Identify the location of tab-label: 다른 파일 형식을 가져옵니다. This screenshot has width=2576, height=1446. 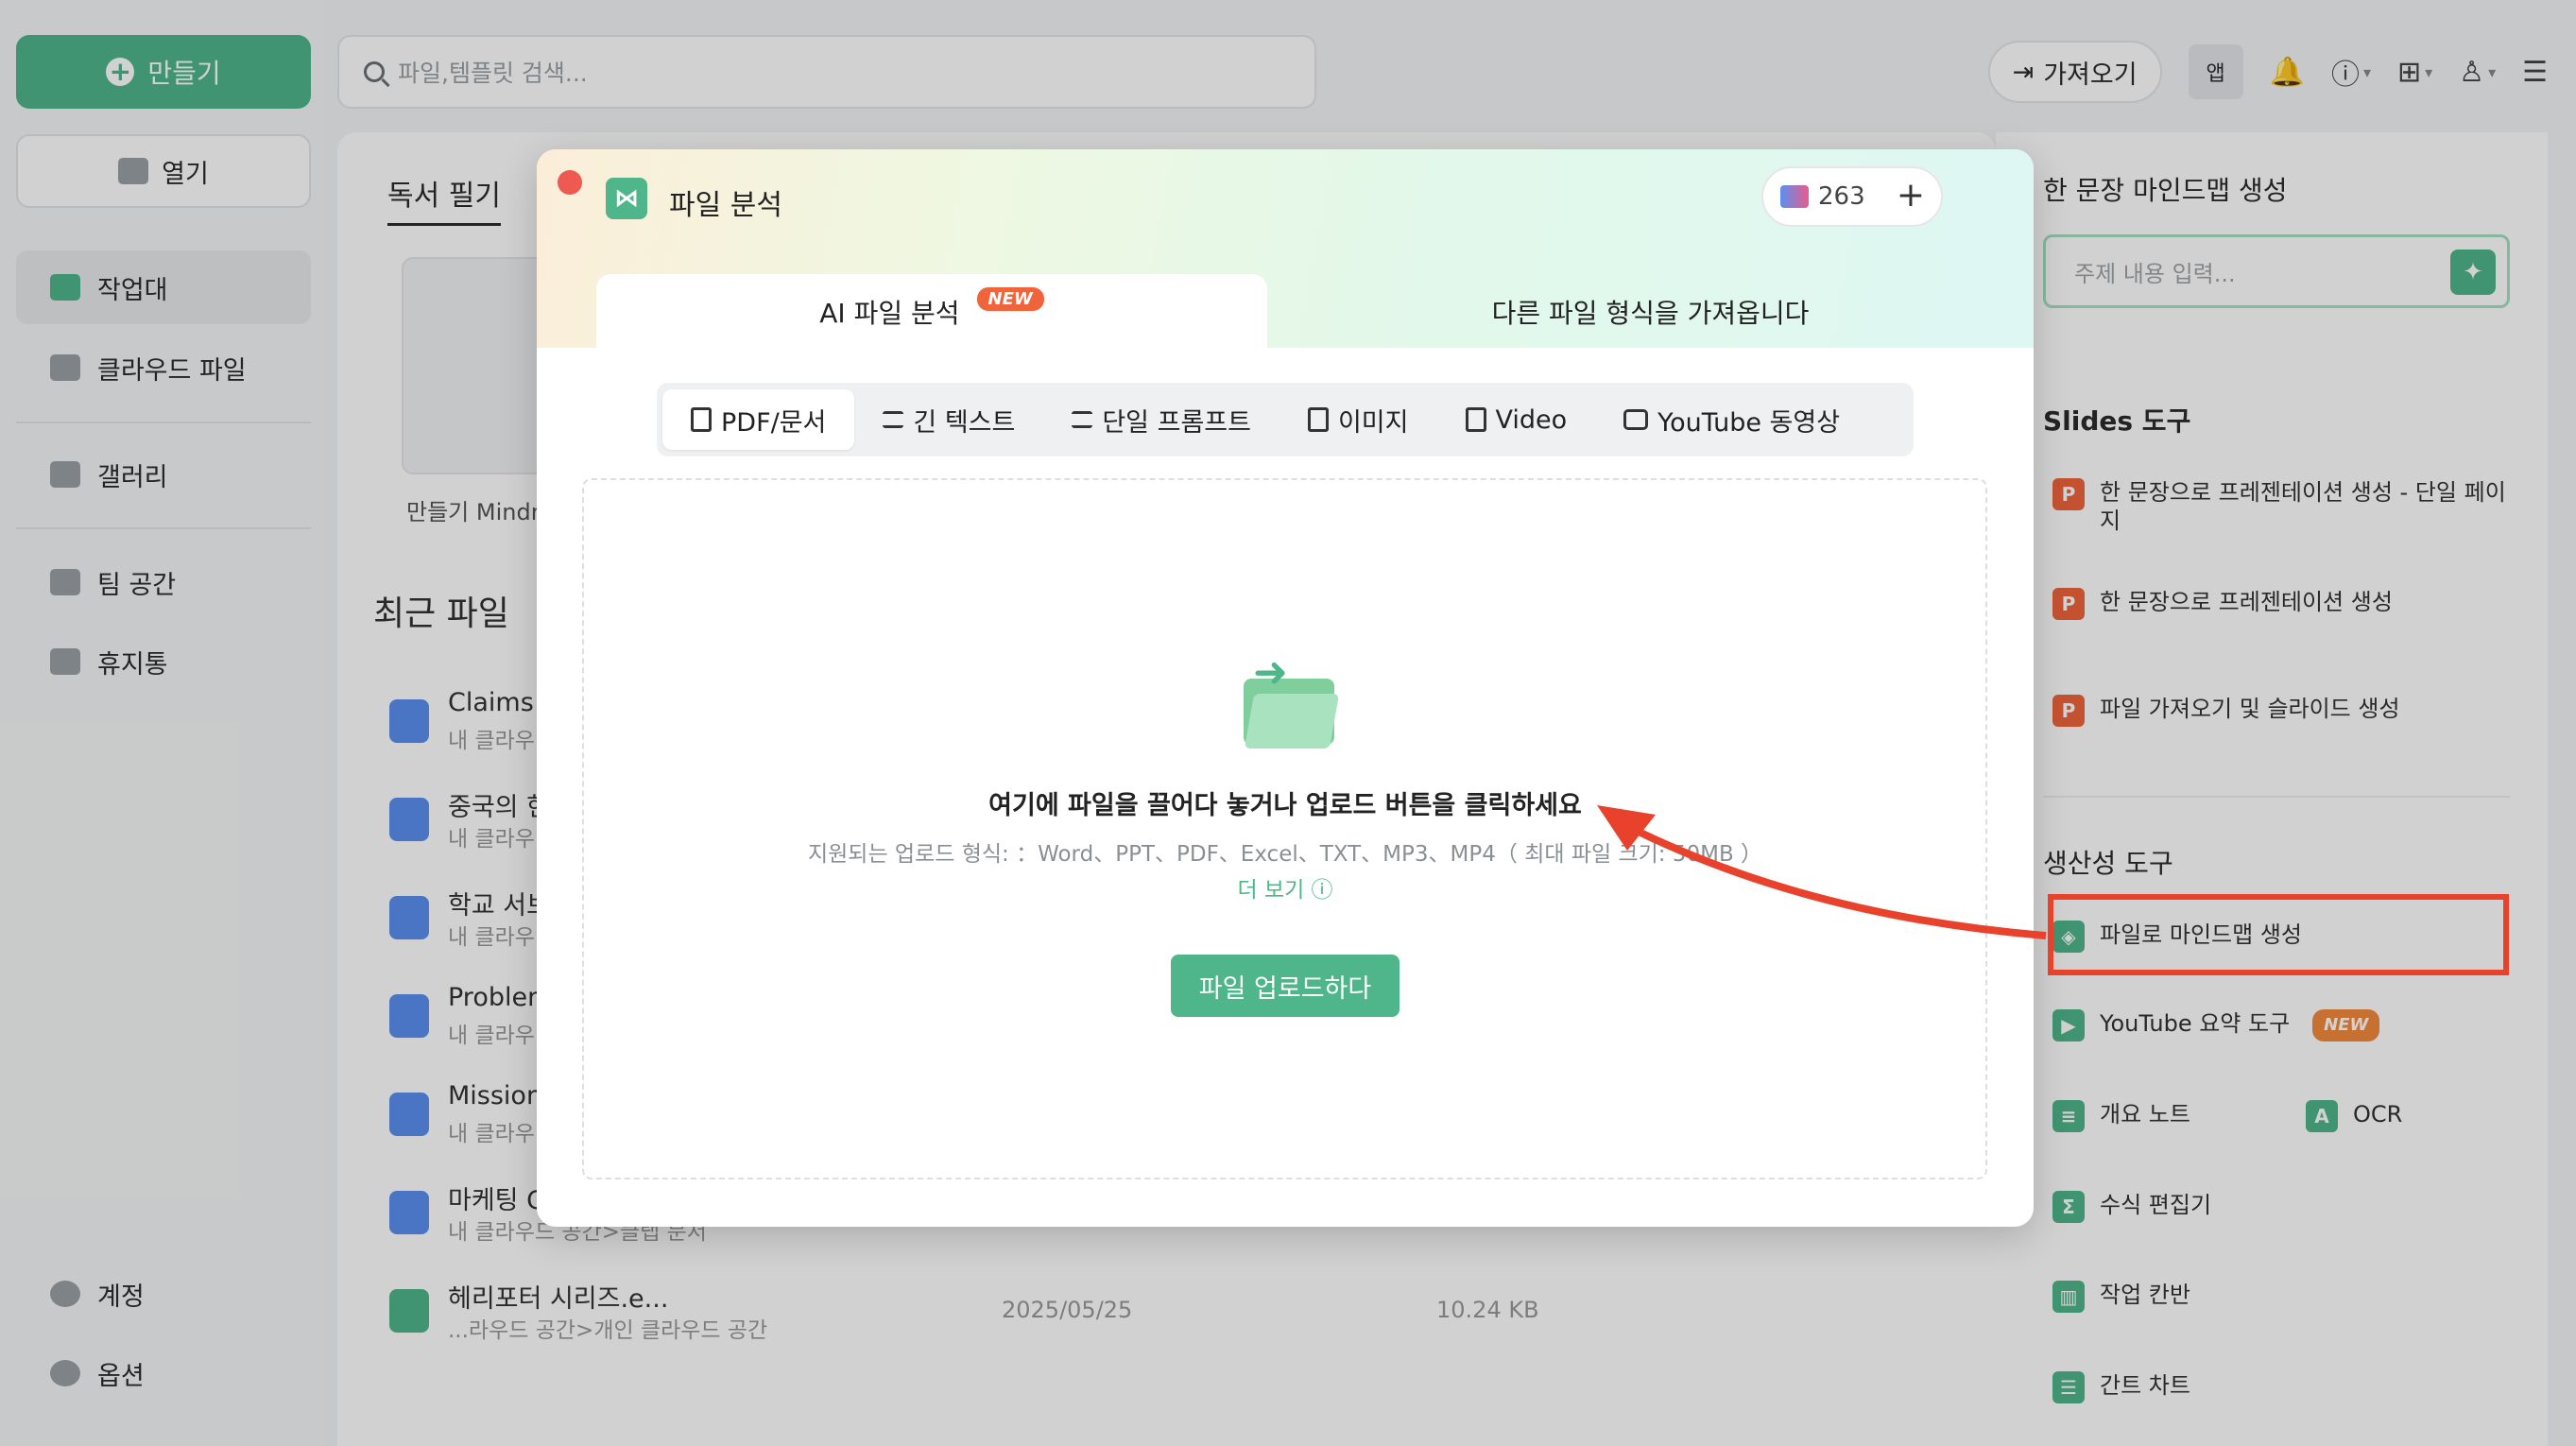
(1650, 313).